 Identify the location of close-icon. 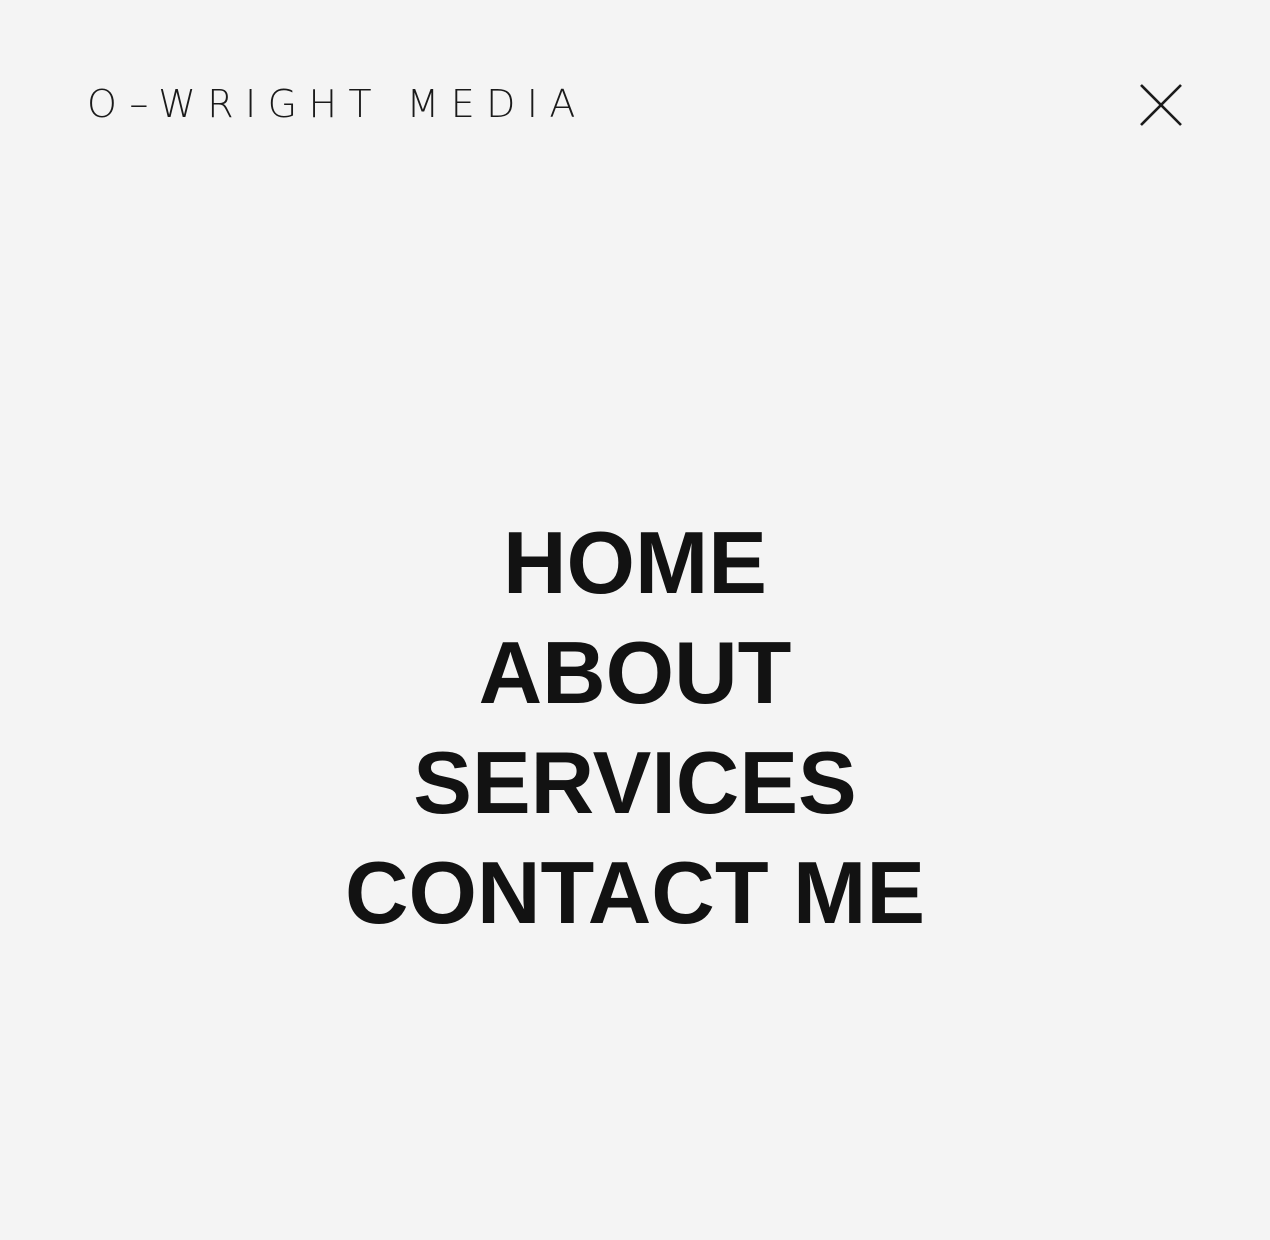
(1161, 105).